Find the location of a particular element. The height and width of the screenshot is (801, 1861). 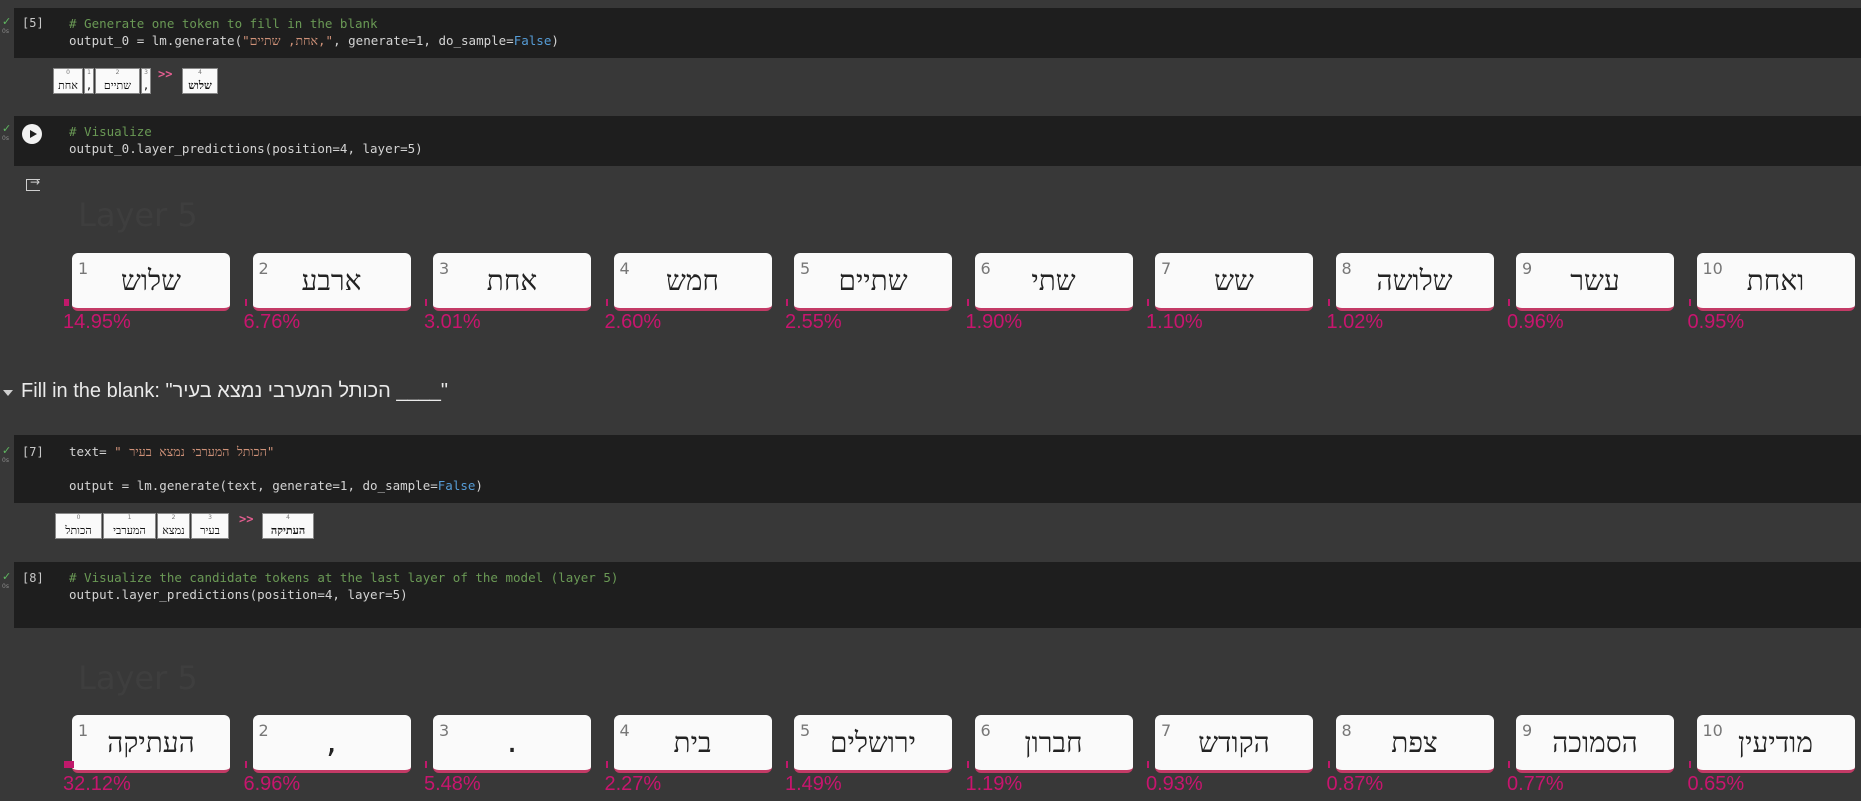

execution-count: [7] is located at coordinates (33, 452).